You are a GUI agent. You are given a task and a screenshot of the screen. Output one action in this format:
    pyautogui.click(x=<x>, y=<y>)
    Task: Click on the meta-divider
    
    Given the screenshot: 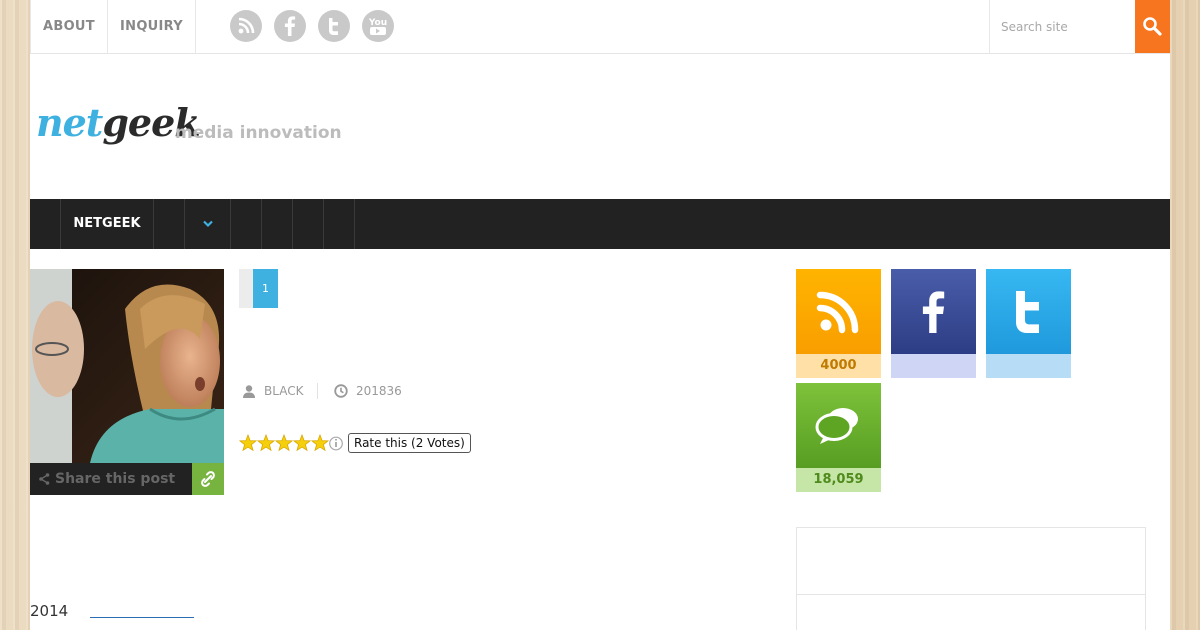 What is the action you would take?
    pyautogui.click(x=317, y=391)
    